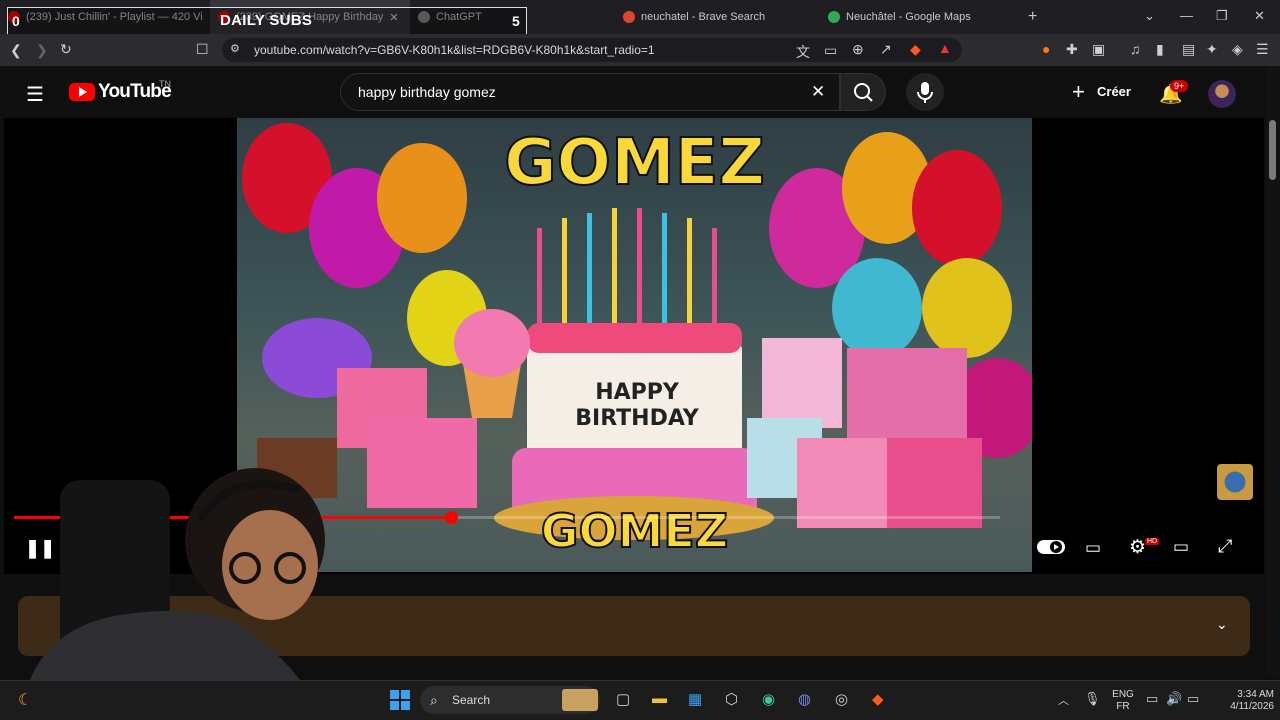 The width and height of the screenshot is (1280, 720). What do you see at coordinates (16, 21) in the screenshot?
I see `overlay-left-count: 0` at bounding box center [16, 21].